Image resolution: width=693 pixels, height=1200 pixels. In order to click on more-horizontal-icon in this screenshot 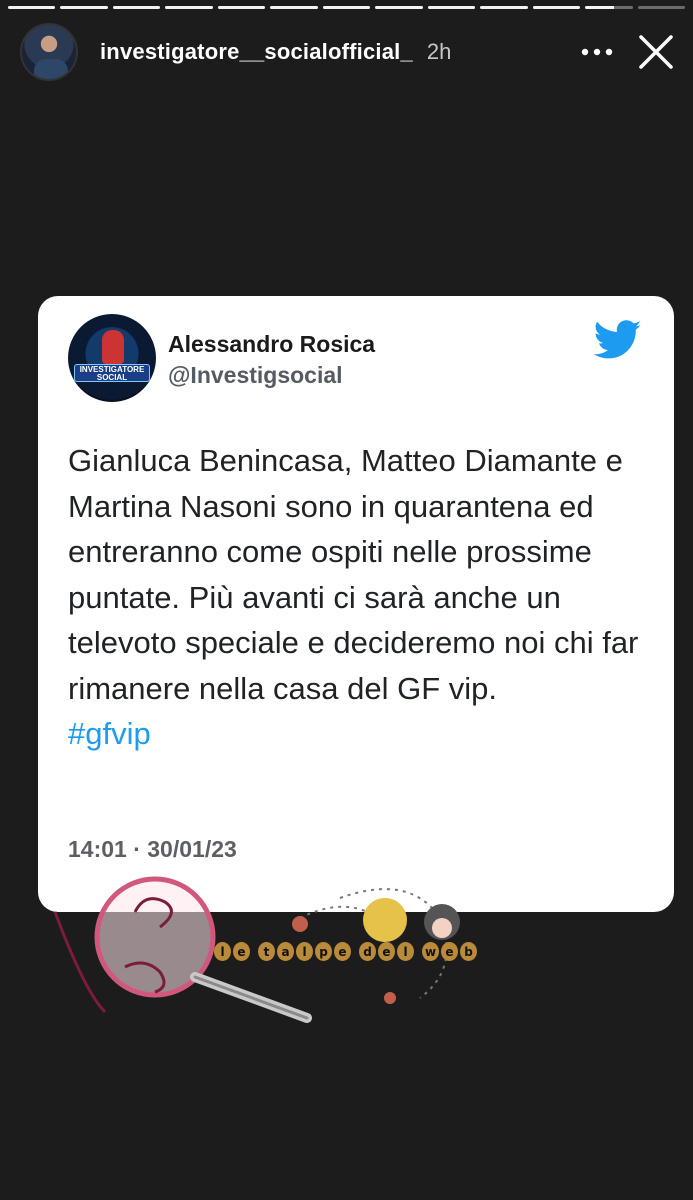, I will do `click(597, 52)`.